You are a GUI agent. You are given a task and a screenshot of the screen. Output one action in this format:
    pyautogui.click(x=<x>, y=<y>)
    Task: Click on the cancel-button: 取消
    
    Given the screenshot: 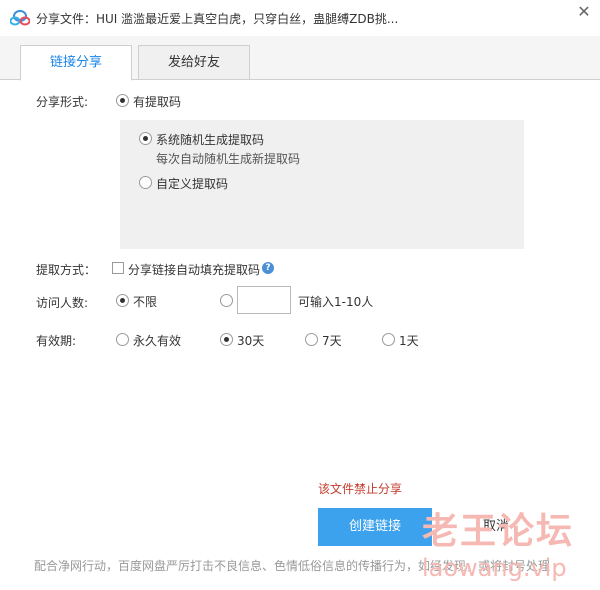 What is the action you would take?
    pyautogui.click(x=496, y=527)
    